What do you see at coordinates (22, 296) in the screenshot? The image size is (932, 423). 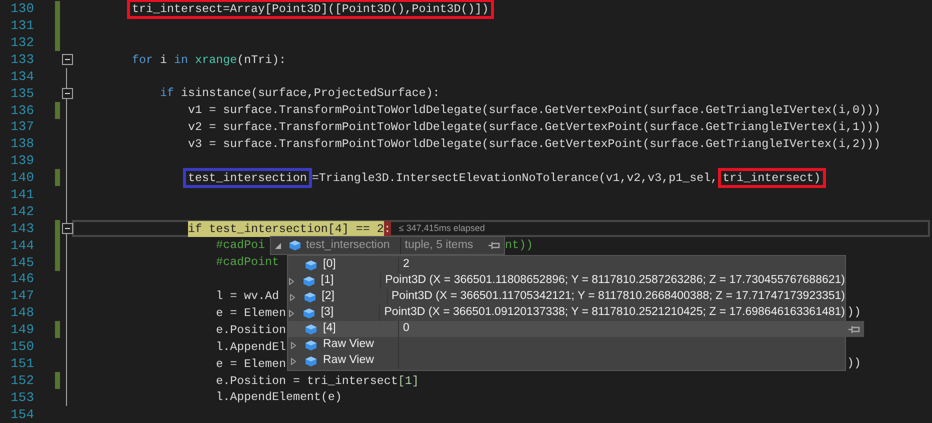 I see `line-number: 147` at bounding box center [22, 296].